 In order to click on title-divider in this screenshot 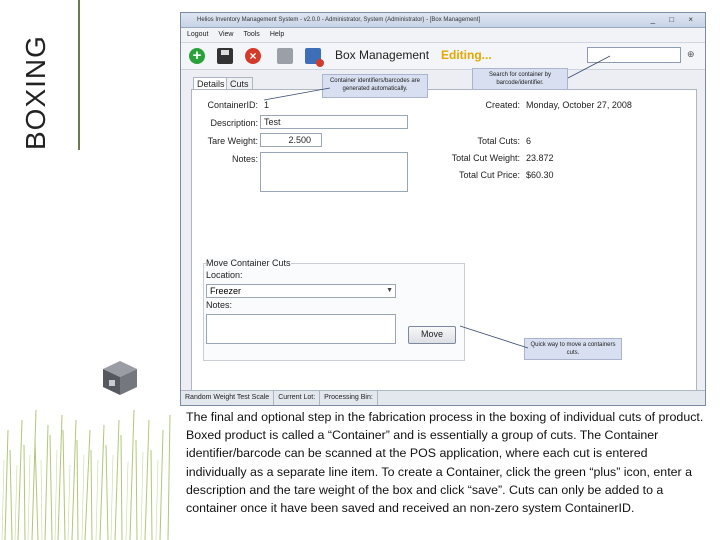, I will do `click(79, 75)`.